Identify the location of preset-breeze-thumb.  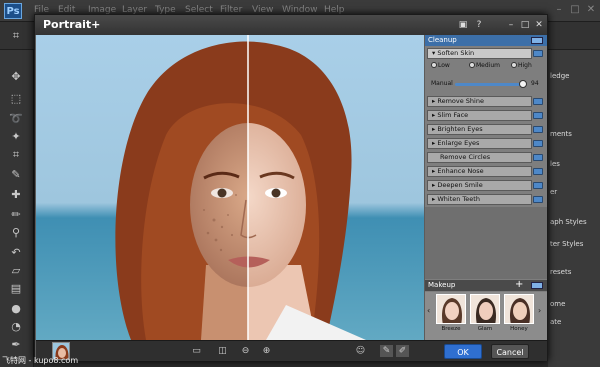
(451, 309).